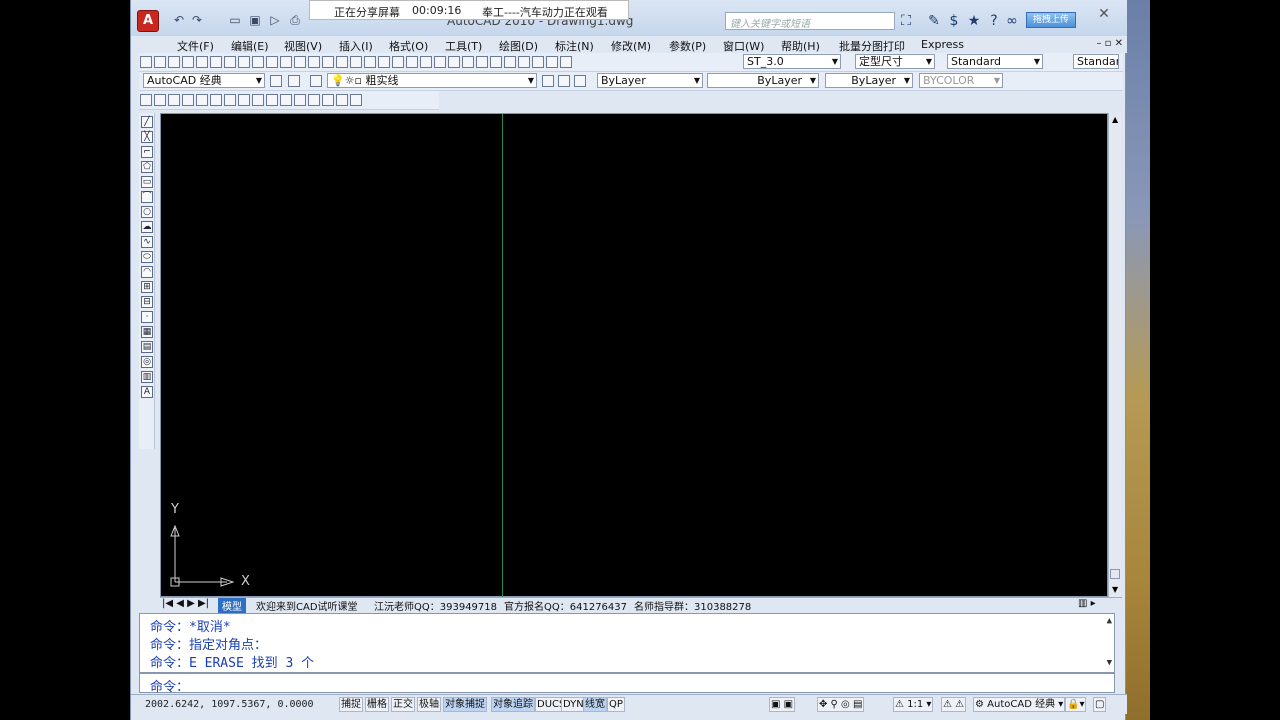  I want to click on menu-tools: 工具(T), so click(463, 46).